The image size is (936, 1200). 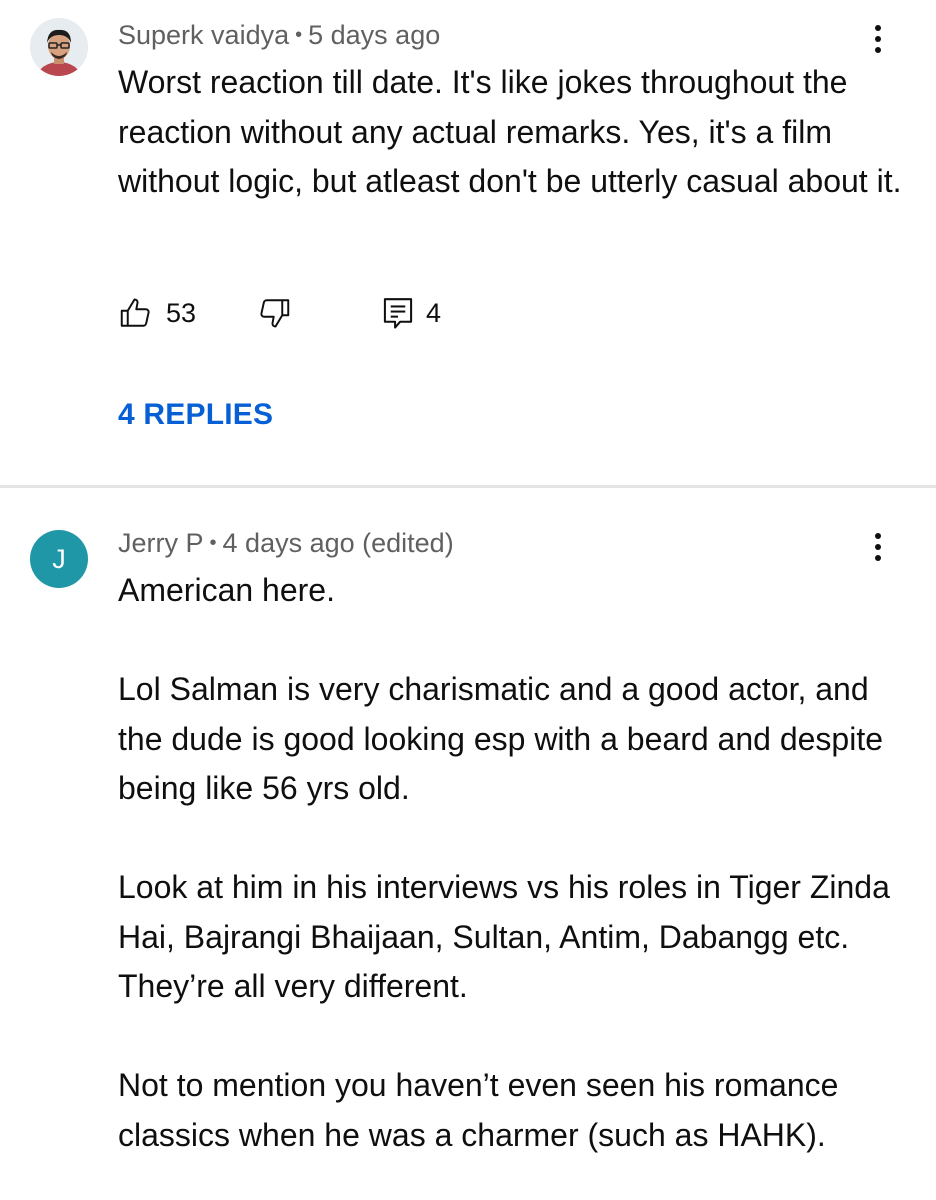 I want to click on comment-meta: Superk vaidya • 5 days ago, so click(x=279, y=35).